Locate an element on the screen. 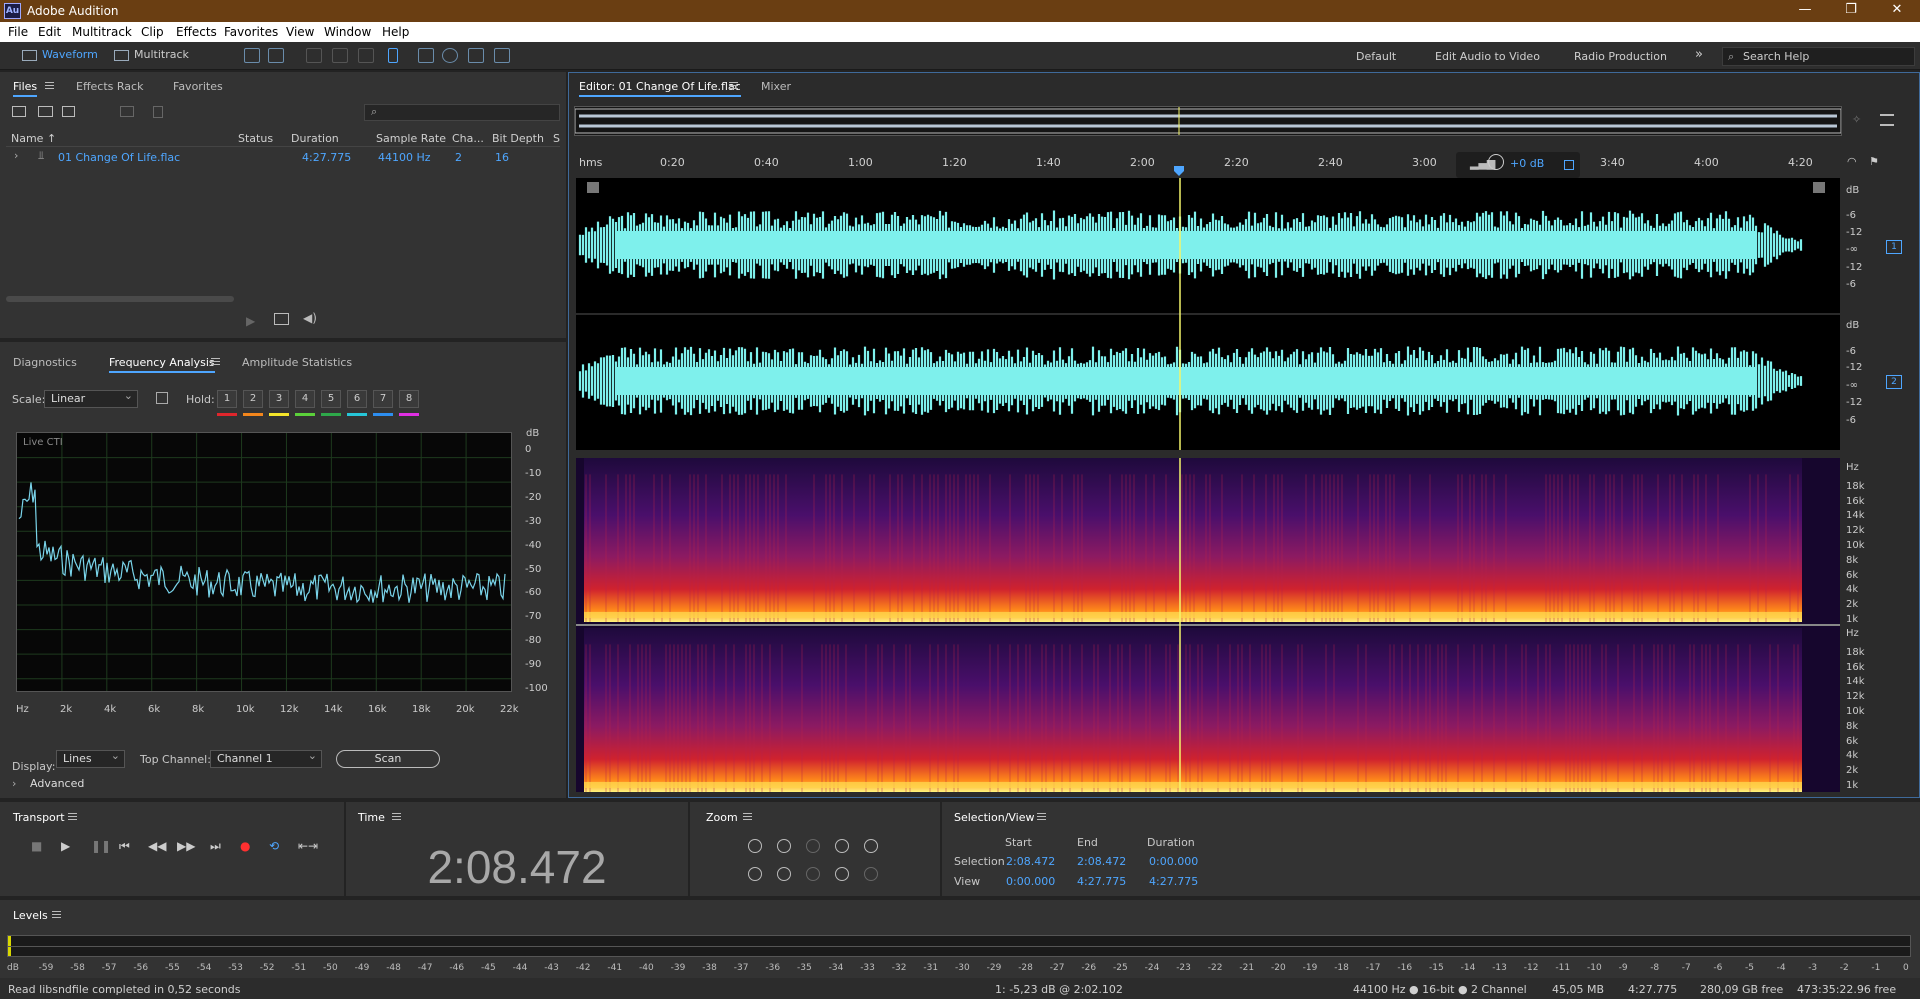  razor-tool-icon is located at coordinates (340, 55).